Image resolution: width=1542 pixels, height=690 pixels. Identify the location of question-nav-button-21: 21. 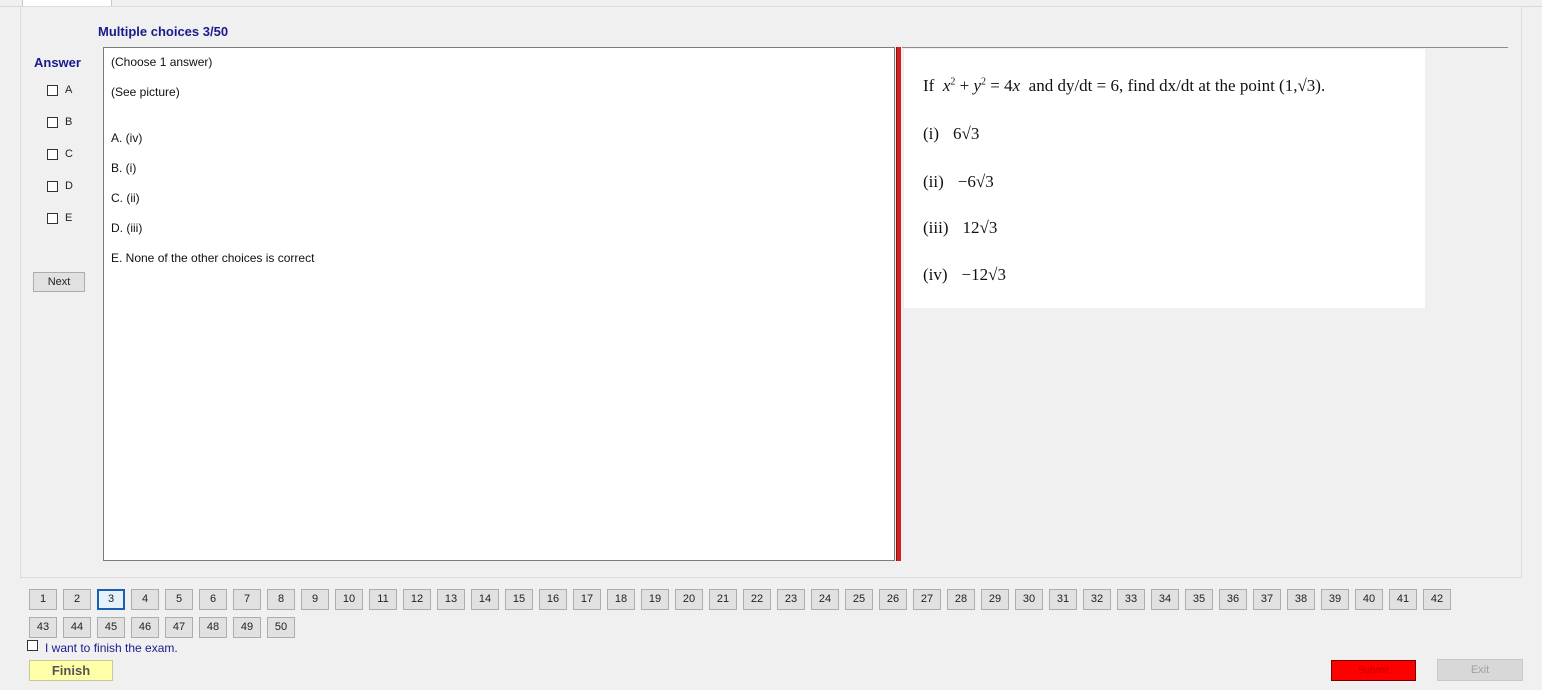
(723, 599).